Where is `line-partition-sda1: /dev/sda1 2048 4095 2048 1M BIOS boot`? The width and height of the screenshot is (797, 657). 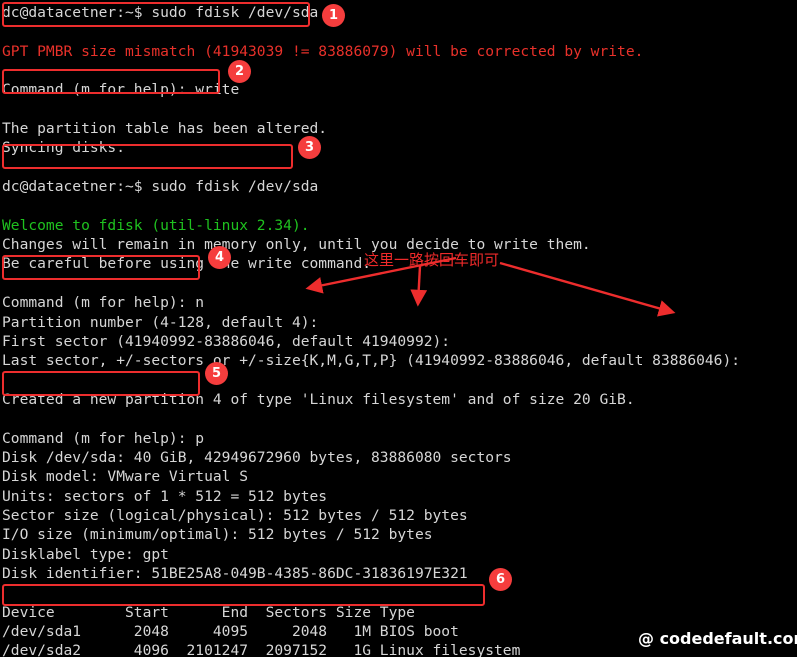
line-partition-sda1: /dev/sda1 2048 4095 2048 1M BIOS boot is located at coordinates (230, 631).